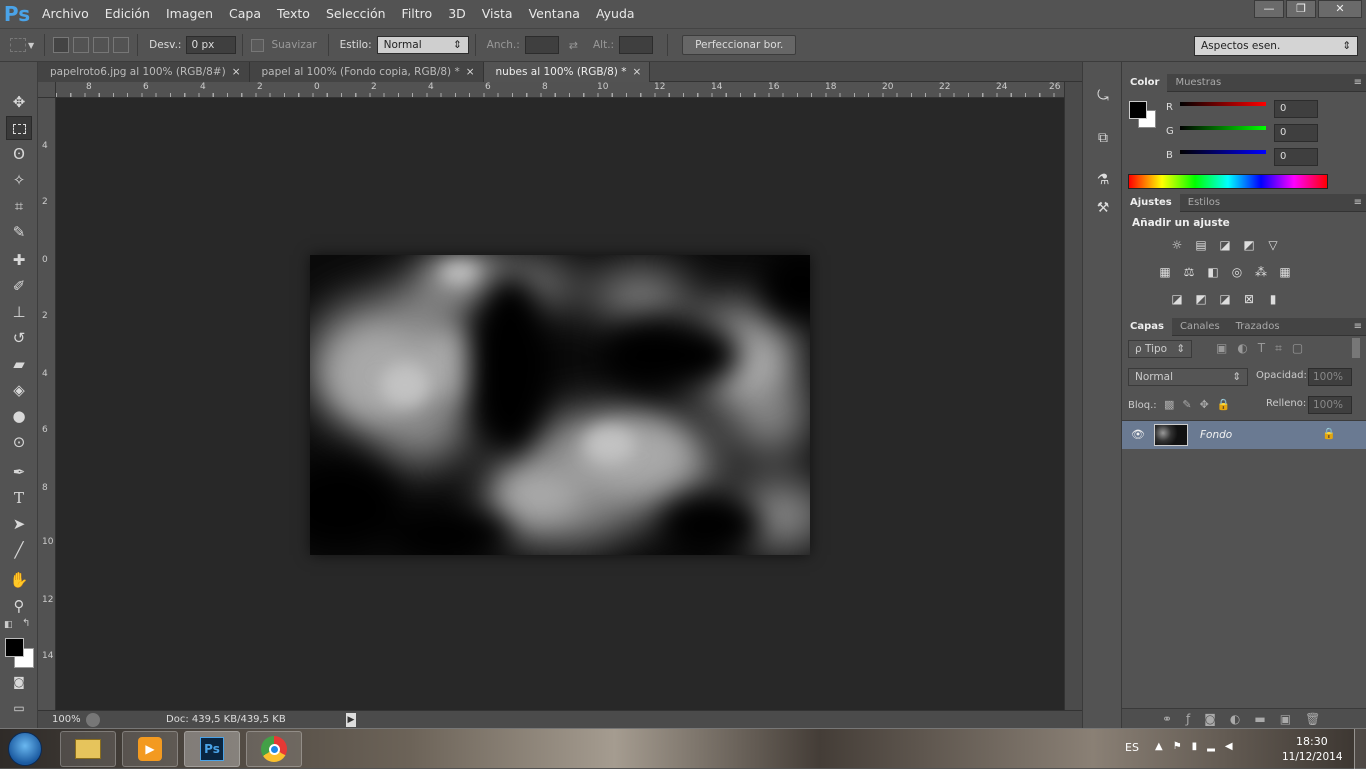  Describe the element at coordinates (19, 524) in the screenshot. I see `path-selection-tool-icon: ➤` at that location.